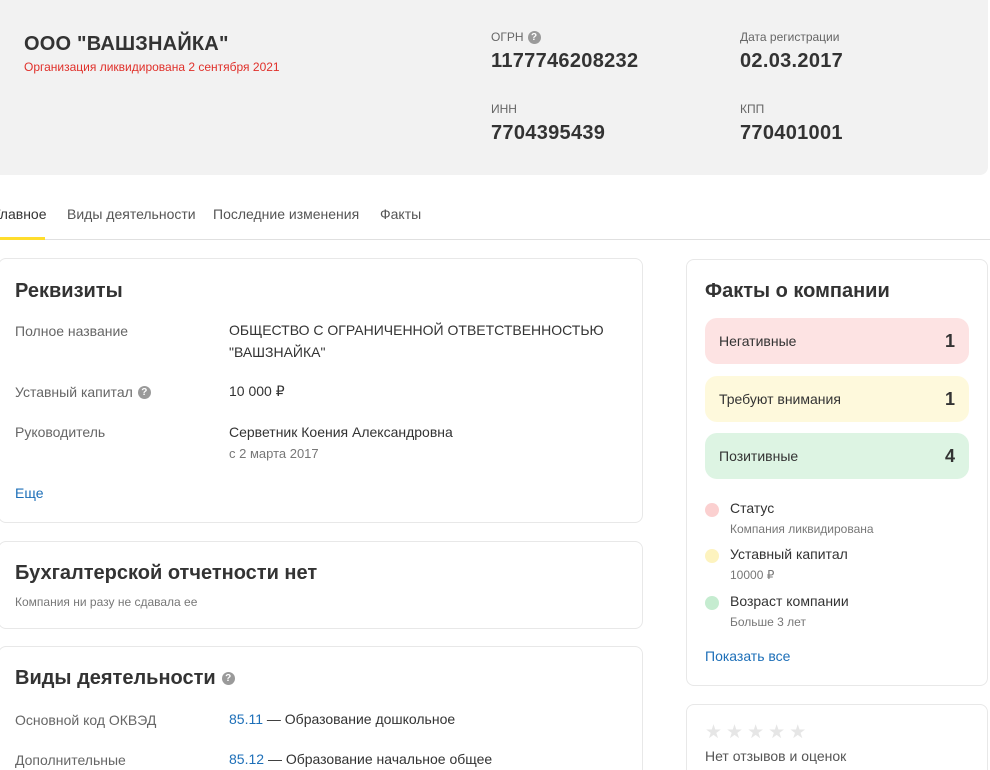  Describe the element at coordinates (131, 214) in the screenshot. I see `tab-activities: Виды деятельности` at that location.